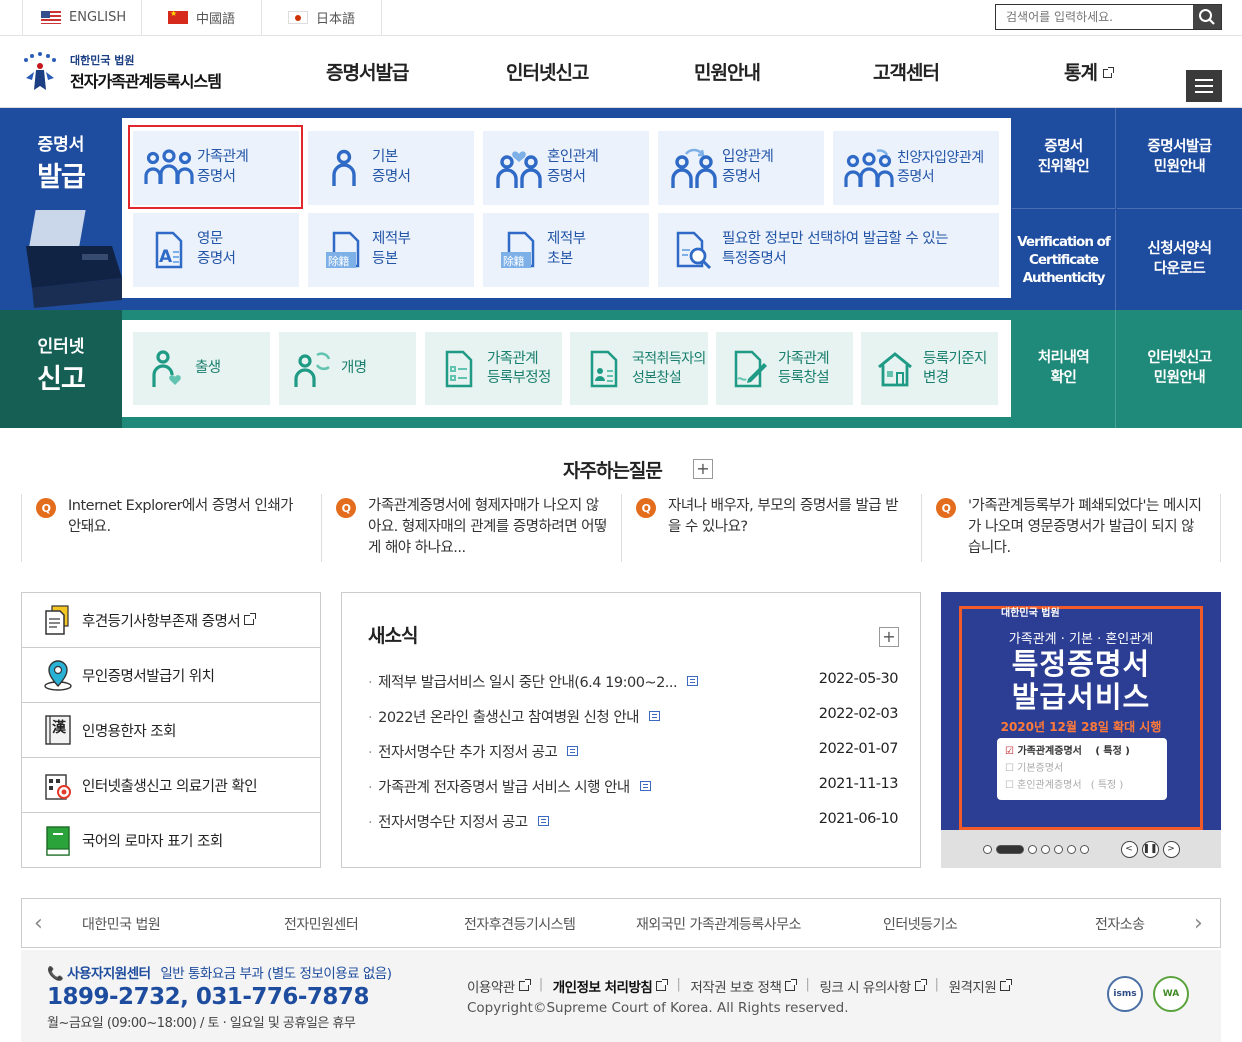 The image size is (1242, 1042). I want to click on lang-english-link: ENGLISH, so click(82, 17).